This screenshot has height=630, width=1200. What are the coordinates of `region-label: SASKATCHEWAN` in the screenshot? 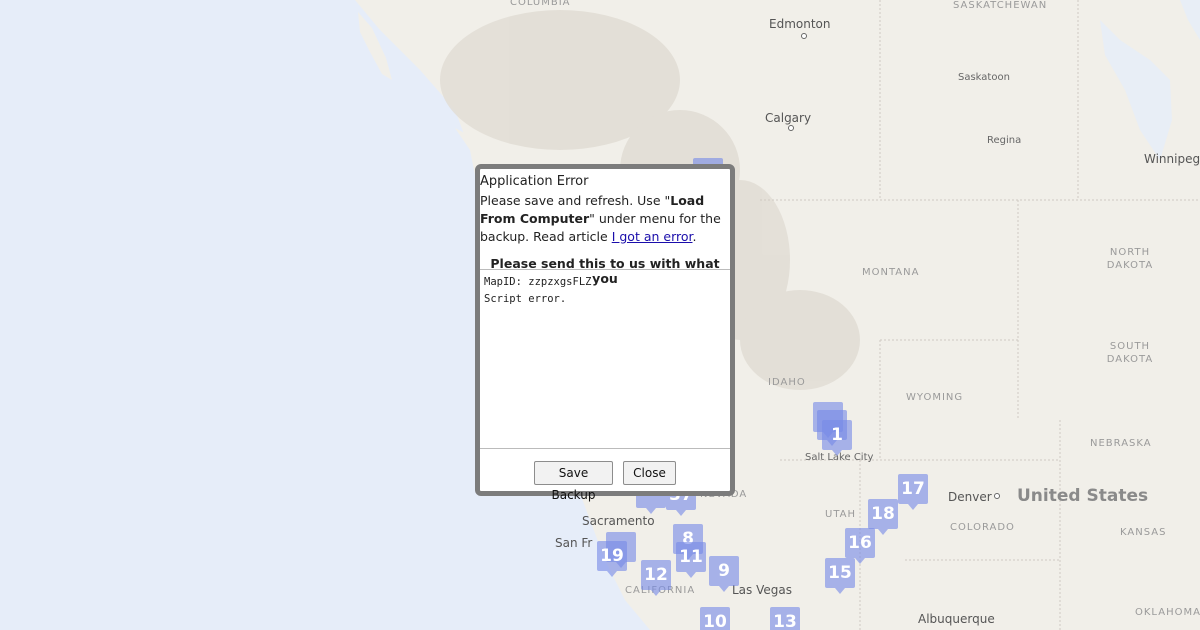 It's located at (1000, 5).